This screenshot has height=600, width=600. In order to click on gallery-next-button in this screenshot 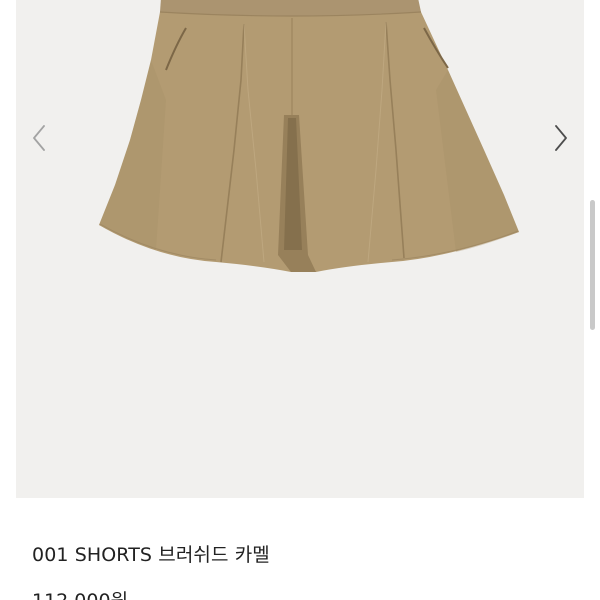, I will do `click(561, 138)`.